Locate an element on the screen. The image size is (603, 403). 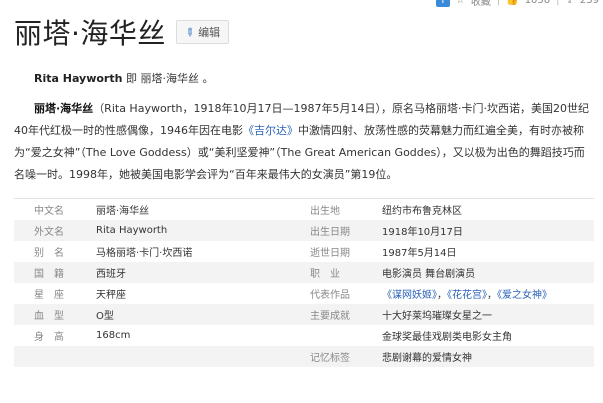
intro-name: 丽塔·海华丝 is located at coordinates (64, 108).